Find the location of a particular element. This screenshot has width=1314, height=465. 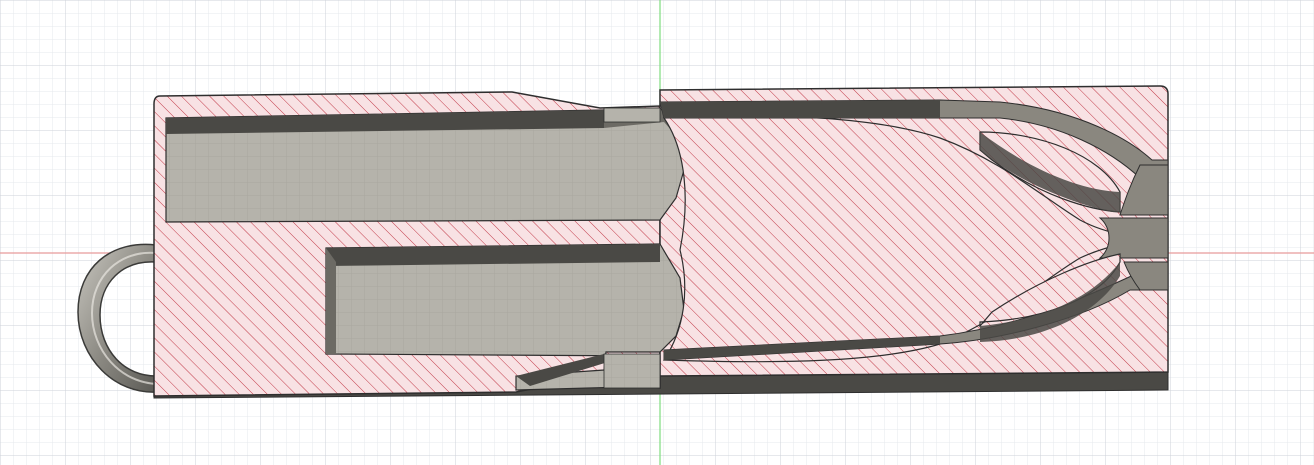

center-junction is located at coordinates (1133, 238).